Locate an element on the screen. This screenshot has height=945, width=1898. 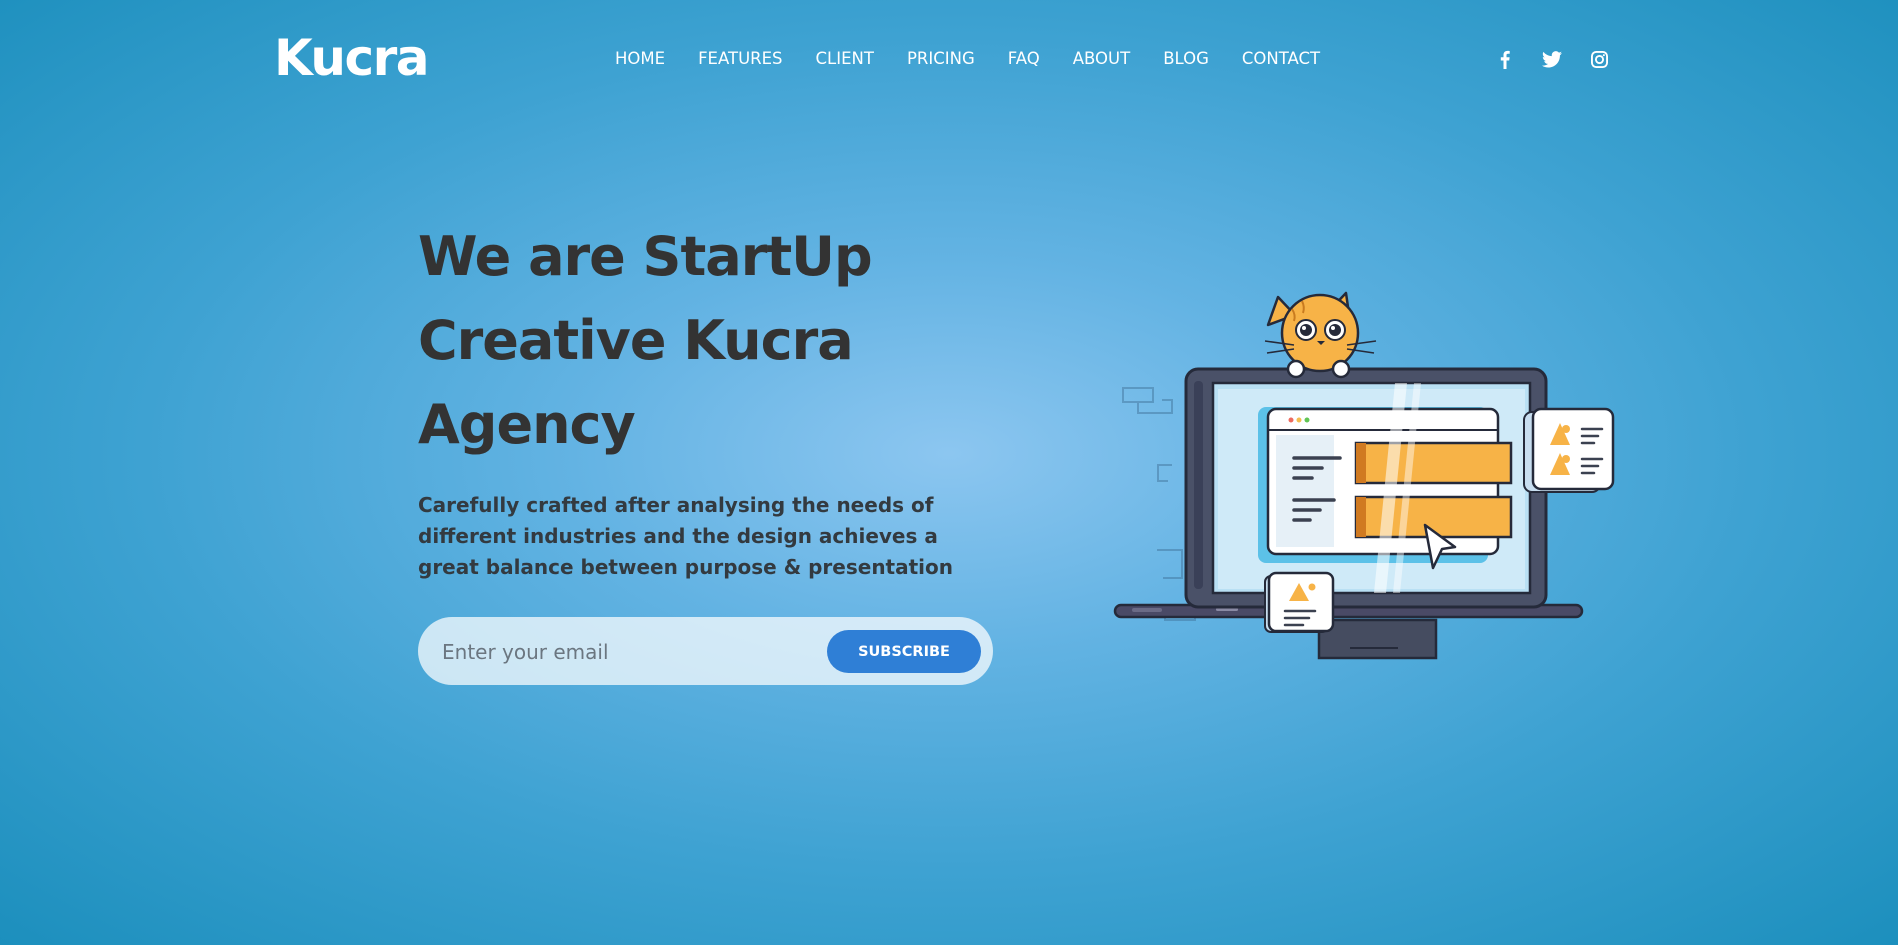
hero-illustration is located at coordinates (1365, 475).